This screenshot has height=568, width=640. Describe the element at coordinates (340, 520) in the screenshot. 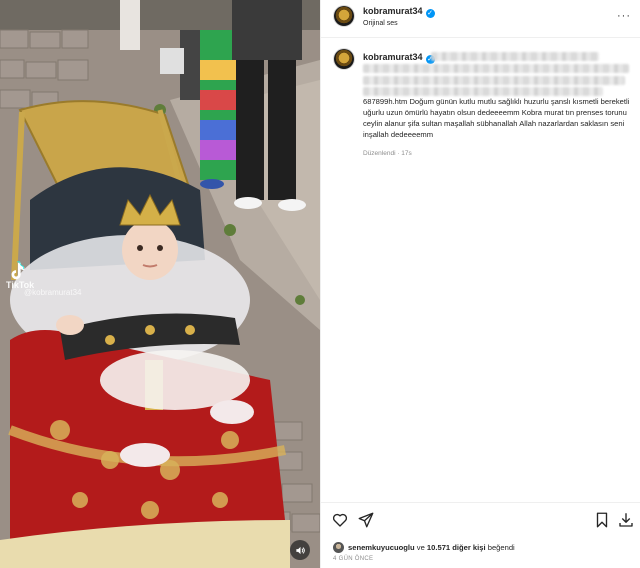

I see `heart-icon` at that location.